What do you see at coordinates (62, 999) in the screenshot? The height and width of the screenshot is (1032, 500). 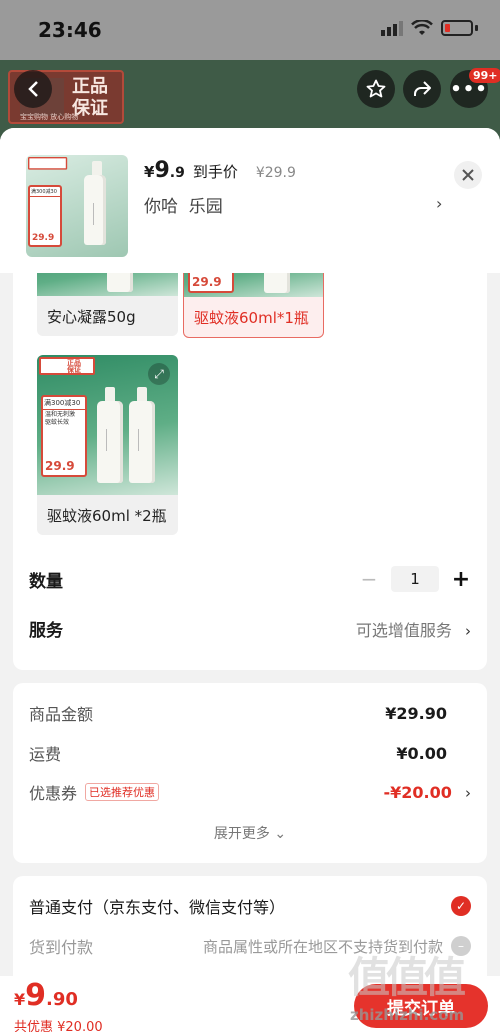 I see `total-decimal: .90` at bounding box center [62, 999].